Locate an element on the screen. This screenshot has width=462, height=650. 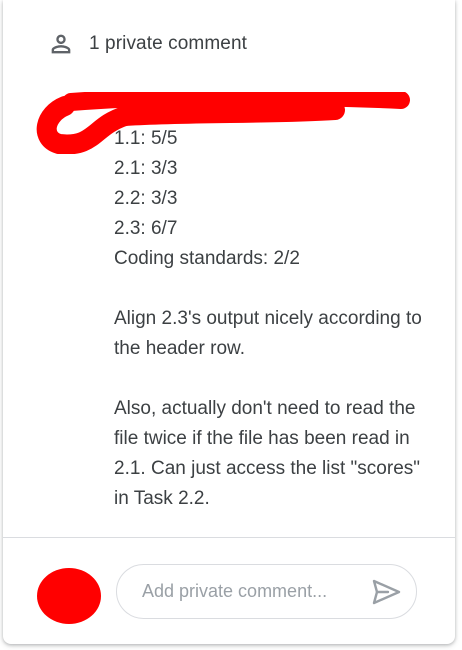
divider is located at coordinates (229, 537).